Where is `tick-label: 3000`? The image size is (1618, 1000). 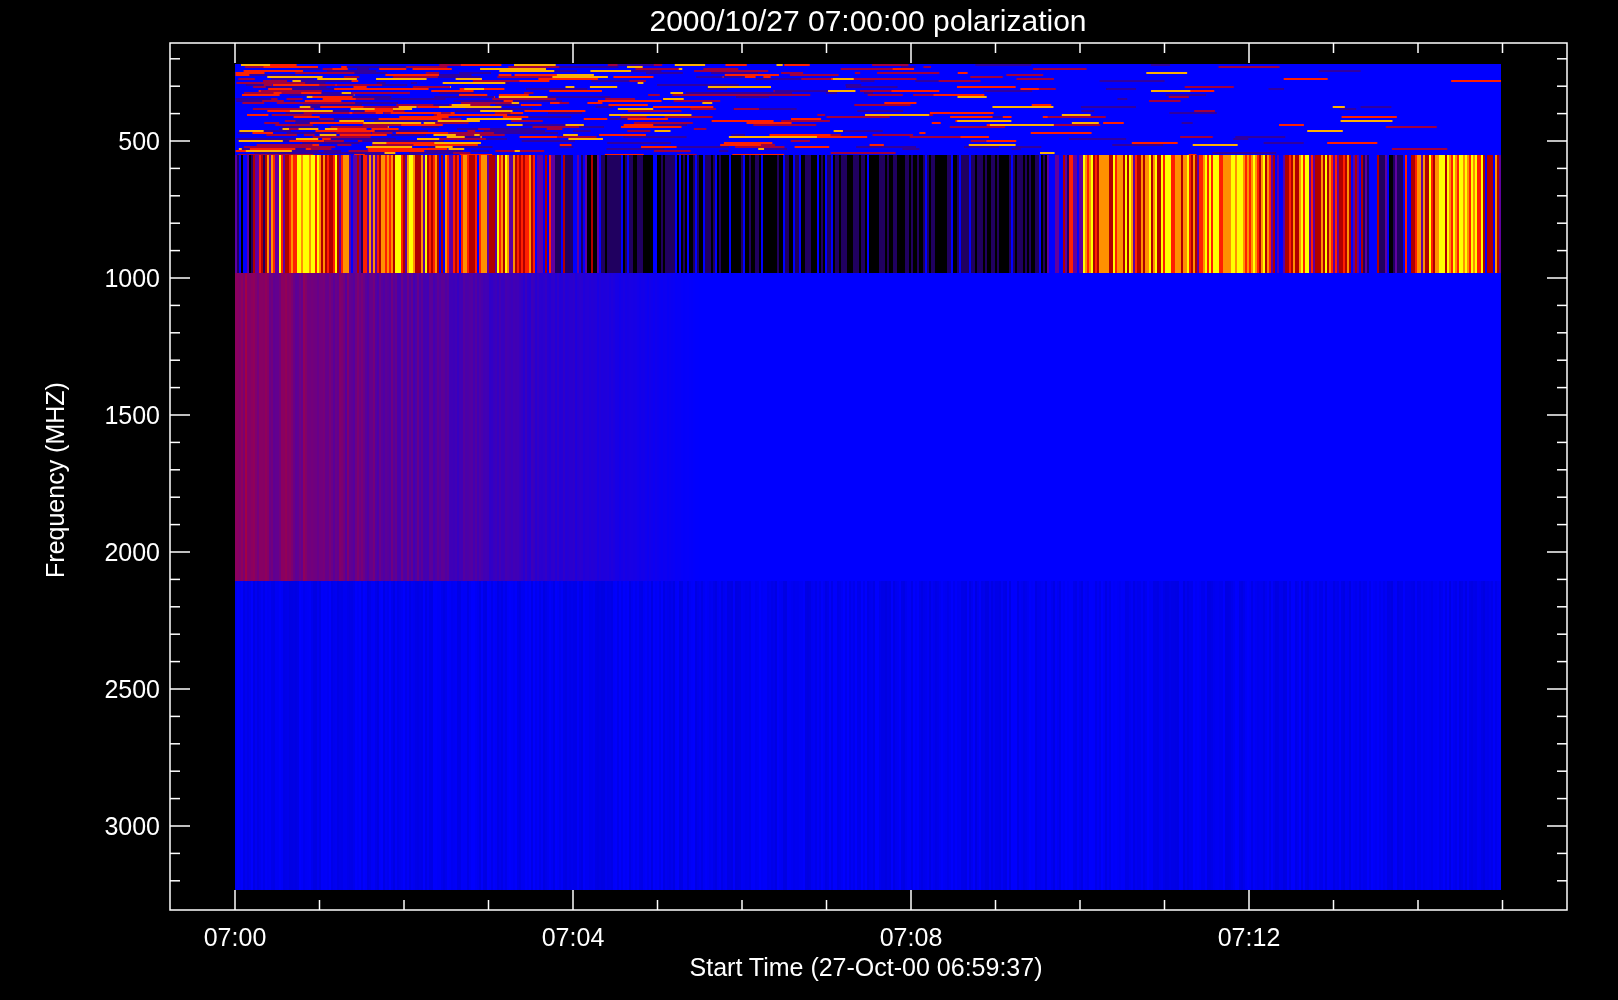 tick-label: 3000 is located at coordinates (132, 826).